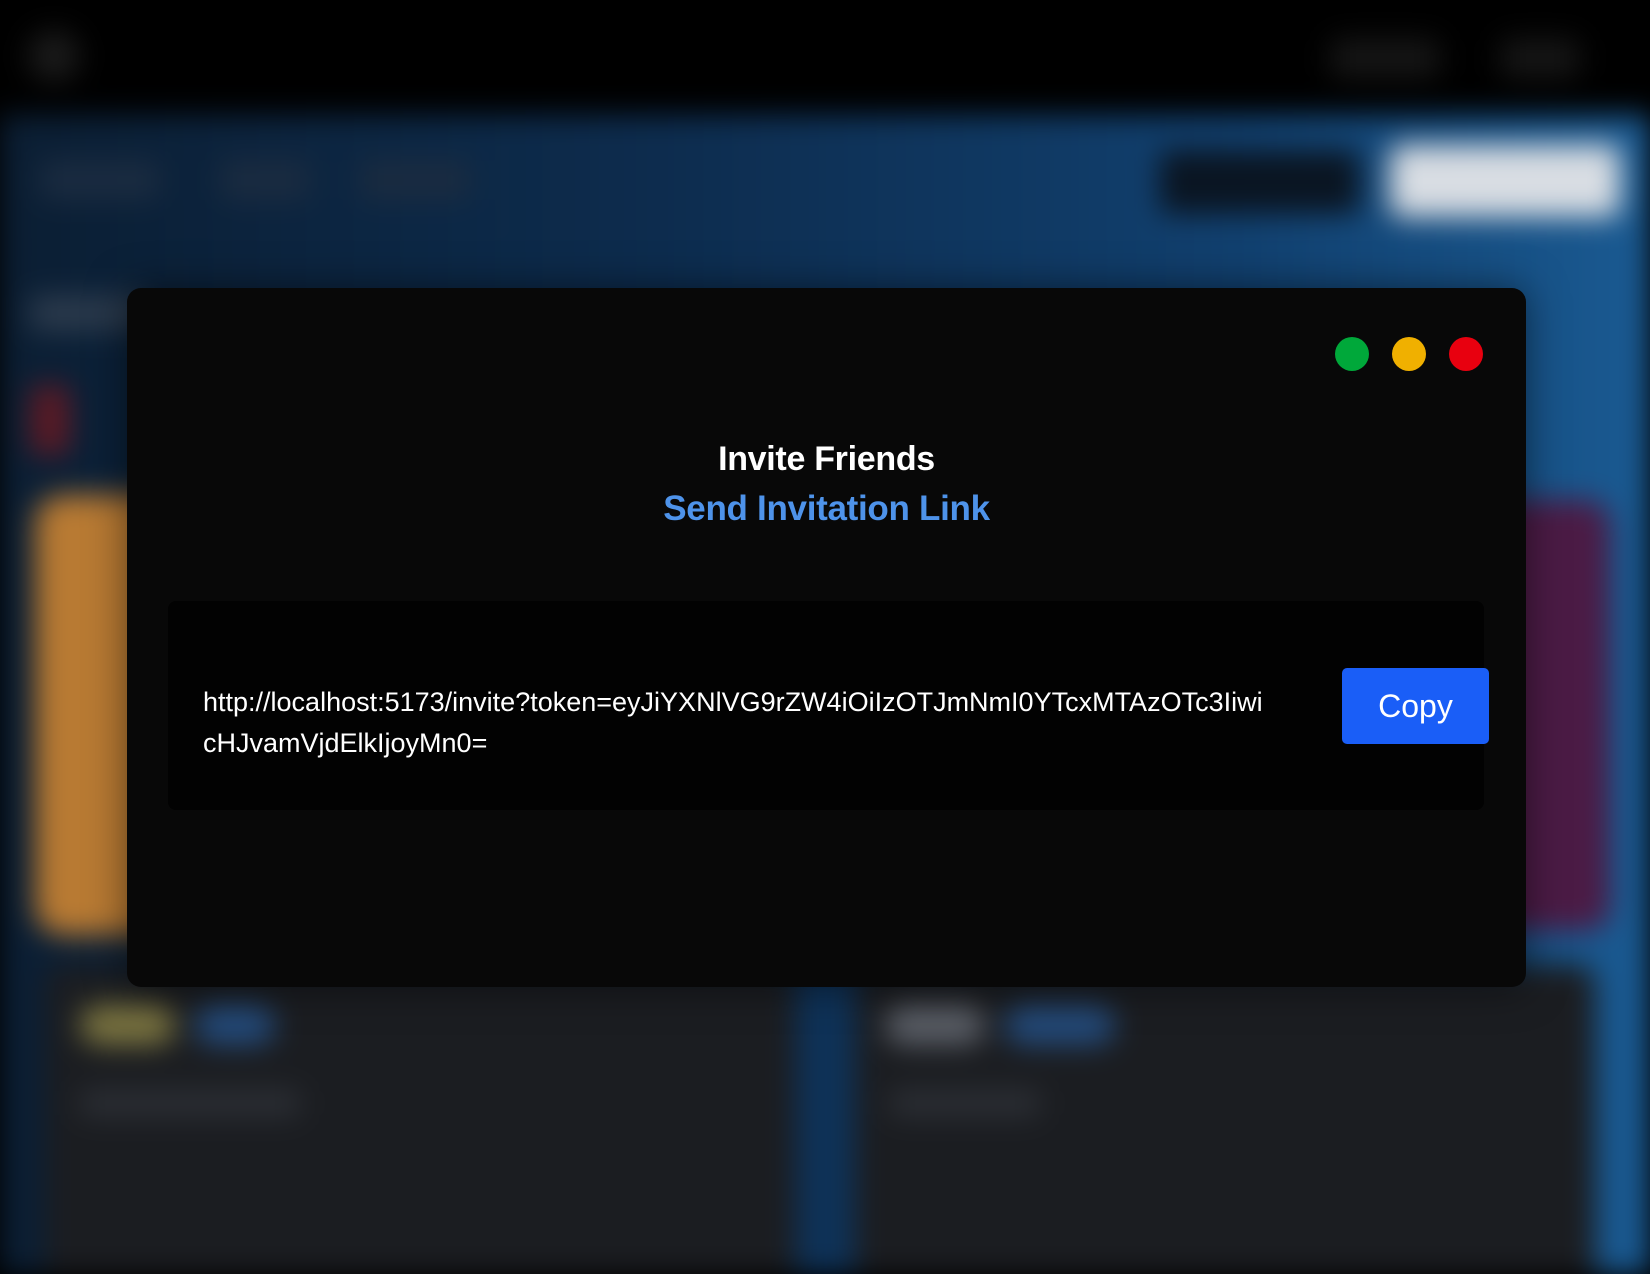  I want to click on modal-title: Invite Friends, so click(826, 459).